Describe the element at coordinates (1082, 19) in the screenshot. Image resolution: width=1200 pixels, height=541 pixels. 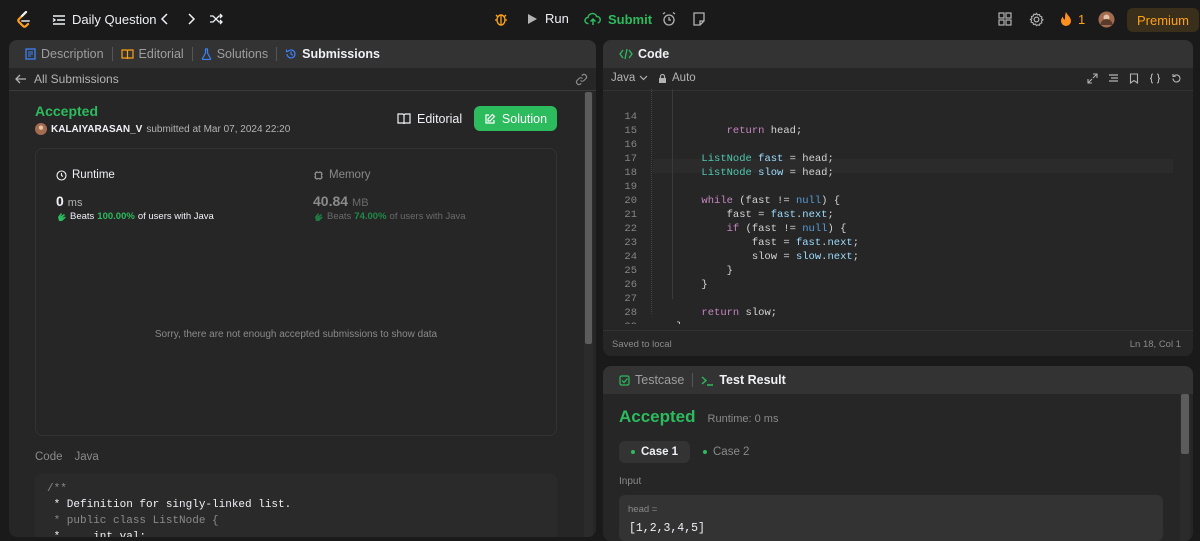
I see `streak-count: 1` at that location.